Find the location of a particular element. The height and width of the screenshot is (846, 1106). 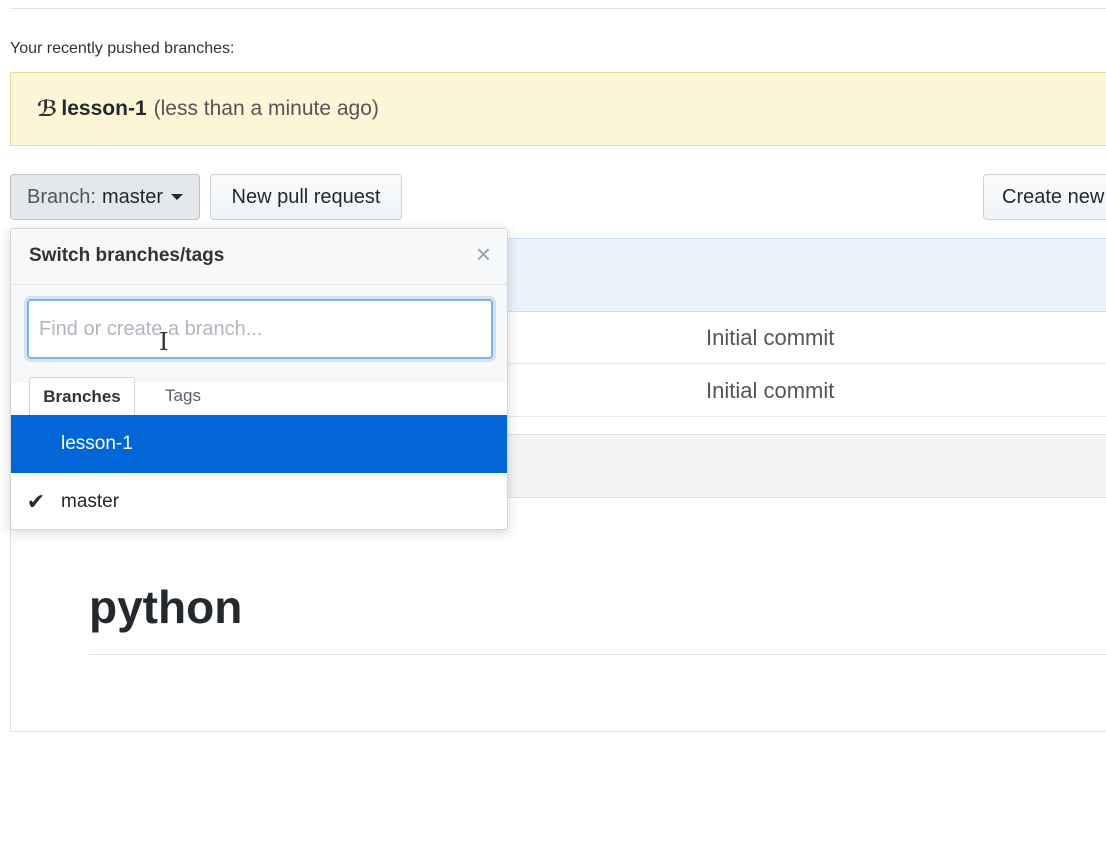

tab-tags: Tags is located at coordinates (183, 396).